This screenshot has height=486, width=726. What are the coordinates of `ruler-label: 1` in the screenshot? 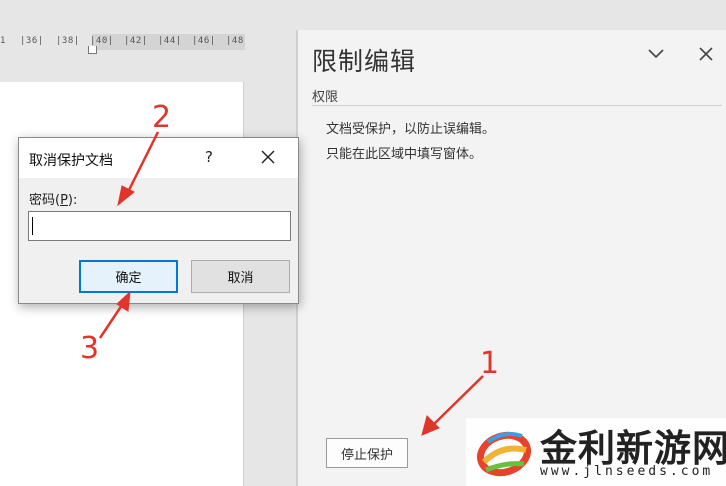 It's located at (3, 41).